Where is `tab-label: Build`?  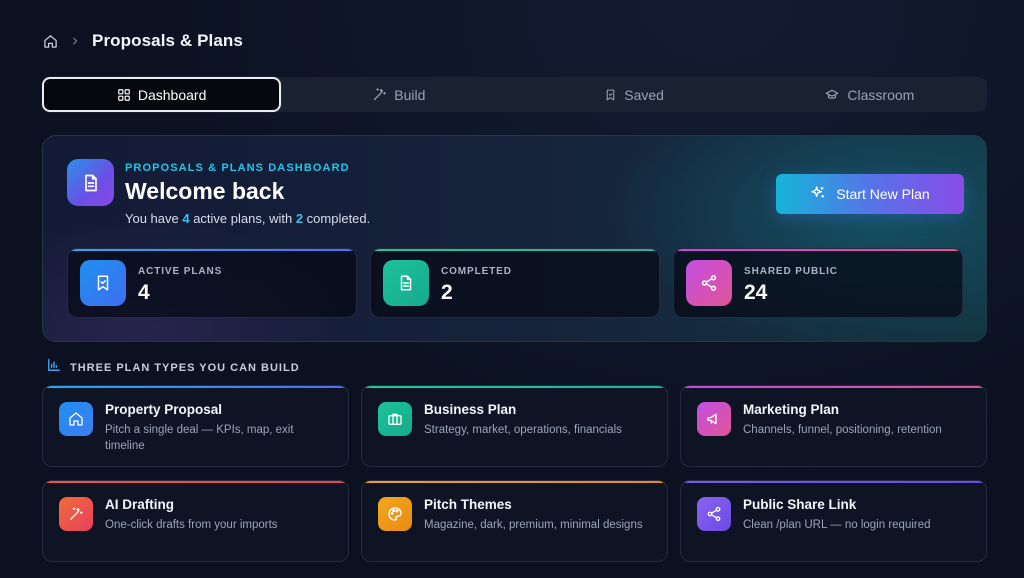 tab-label: Build is located at coordinates (410, 94).